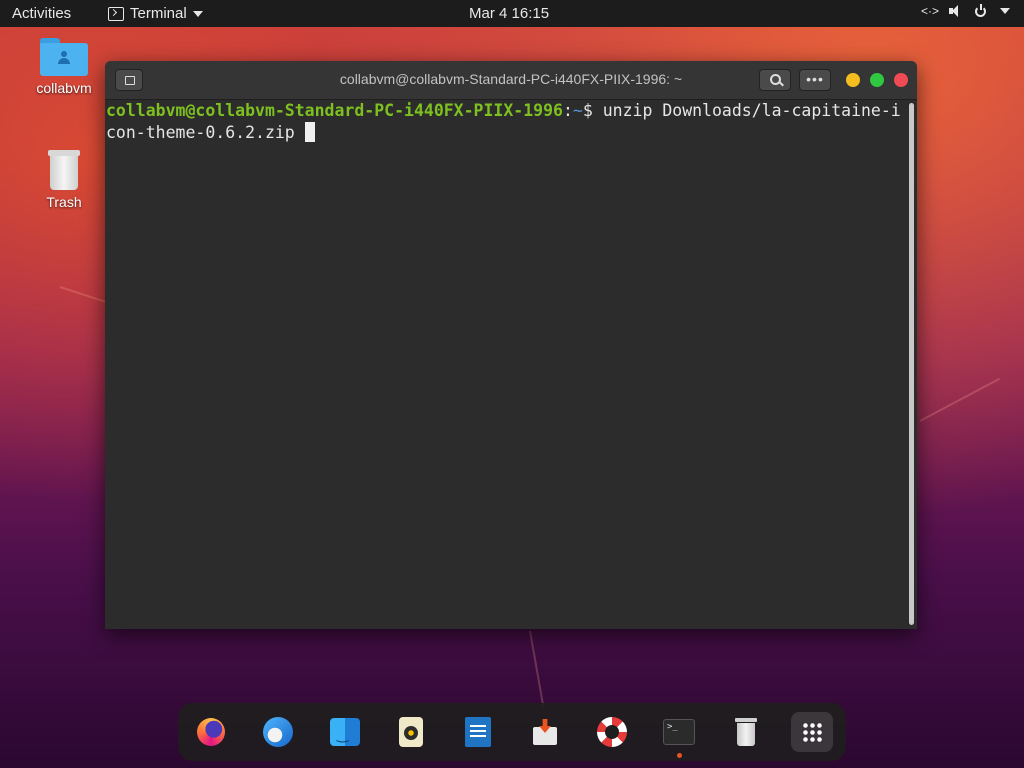  What do you see at coordinates (64, 57) in the screenshot?
I see `folder-icon` at bounding box center [64, 57].